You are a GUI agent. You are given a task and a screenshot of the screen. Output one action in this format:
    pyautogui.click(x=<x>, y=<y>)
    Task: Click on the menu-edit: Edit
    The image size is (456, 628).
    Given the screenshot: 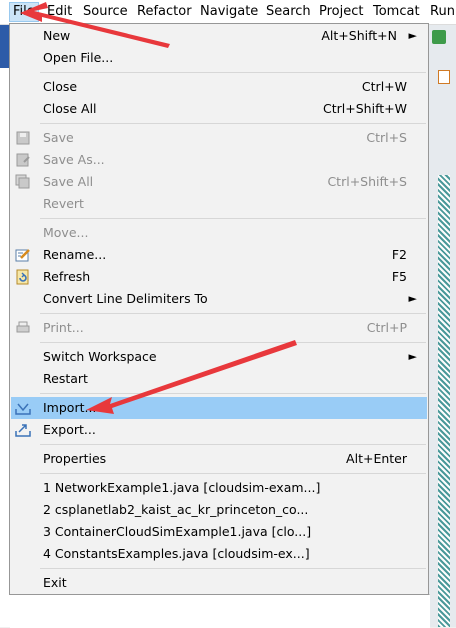 What is the action you would take?
    pyautogui.click(x=59, y=12)
    